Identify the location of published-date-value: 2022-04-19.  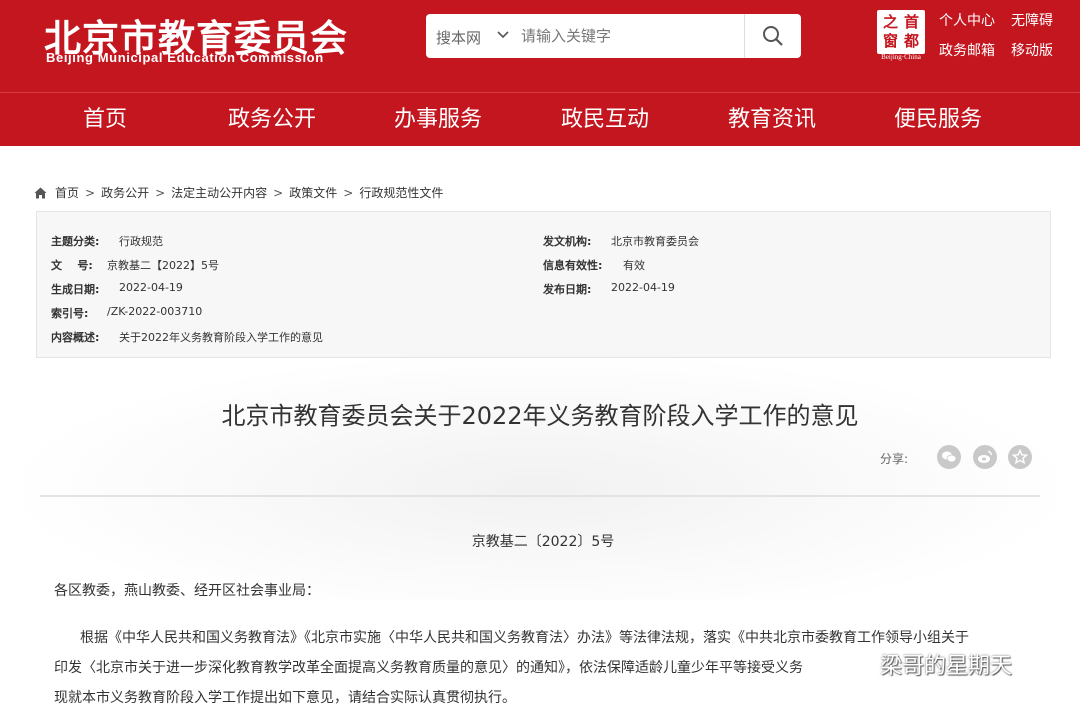
(643, 287).